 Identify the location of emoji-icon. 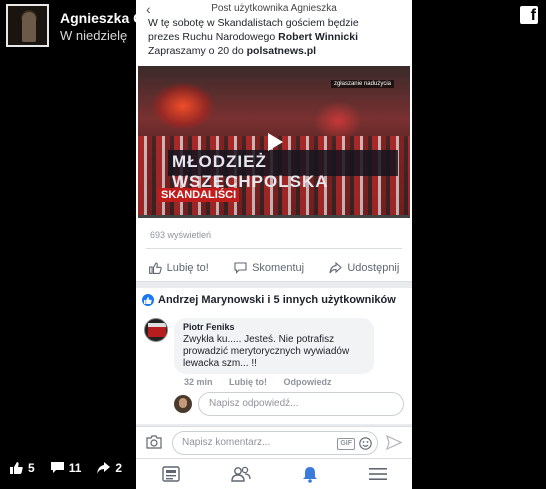
(365, 443).